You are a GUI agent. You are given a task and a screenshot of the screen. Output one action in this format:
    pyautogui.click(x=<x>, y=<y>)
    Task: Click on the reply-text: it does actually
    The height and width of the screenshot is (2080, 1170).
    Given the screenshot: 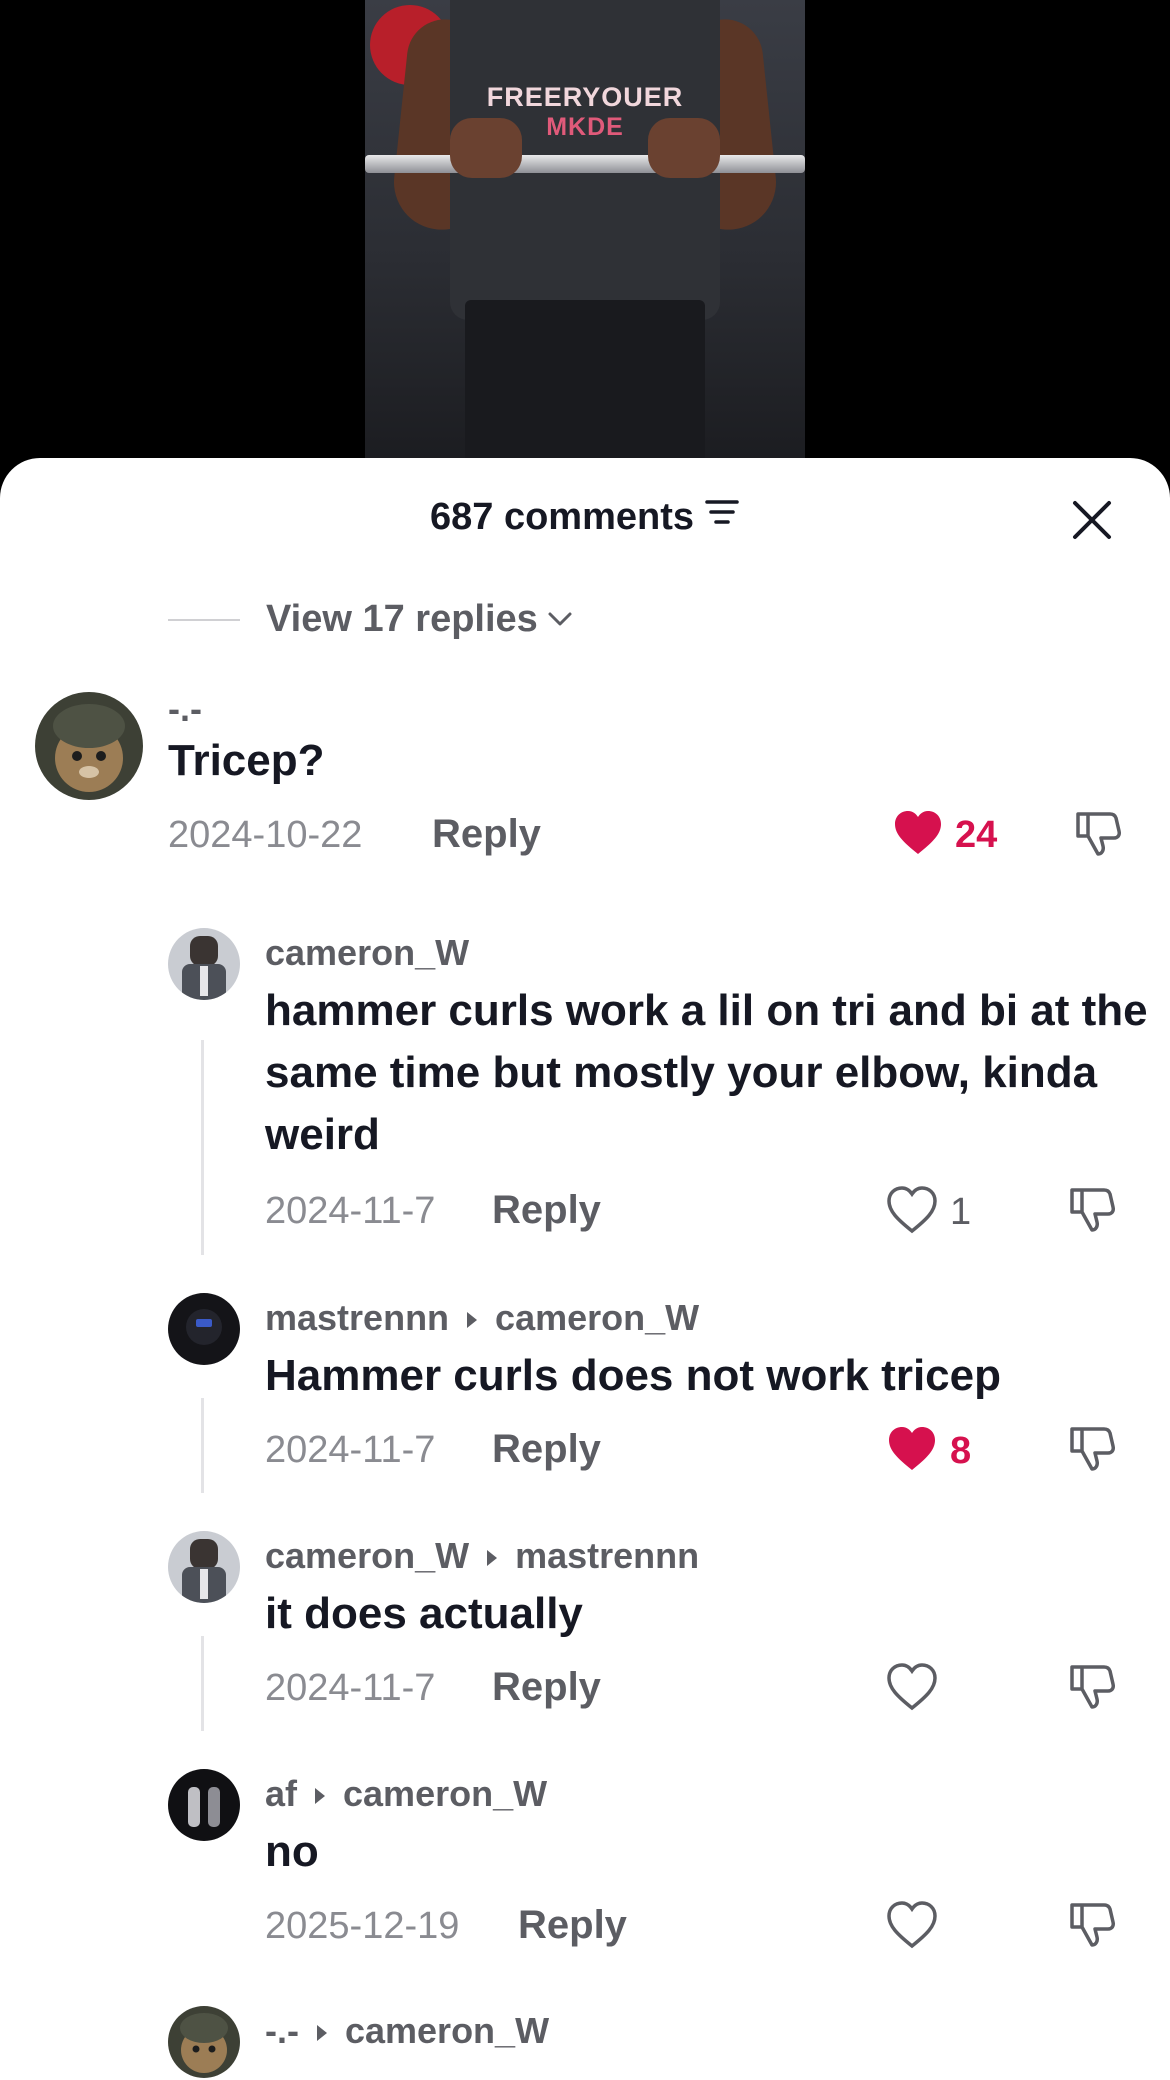 What is the action you would take?
    pyautogui.click(x=424, y=1613)
    